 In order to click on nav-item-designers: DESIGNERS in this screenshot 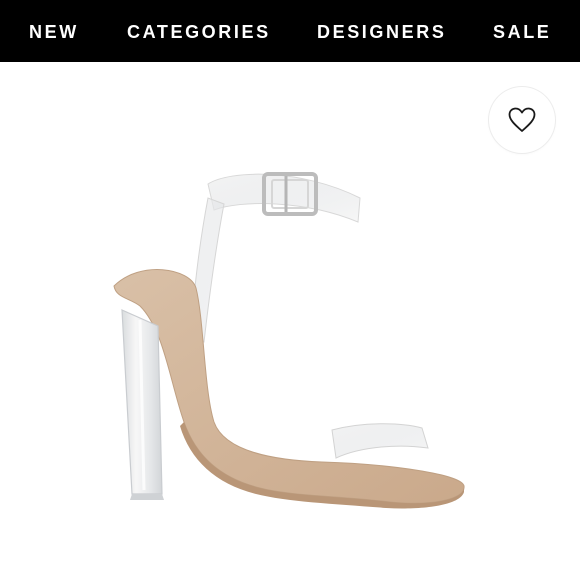, I will do `click(381, 31)`.